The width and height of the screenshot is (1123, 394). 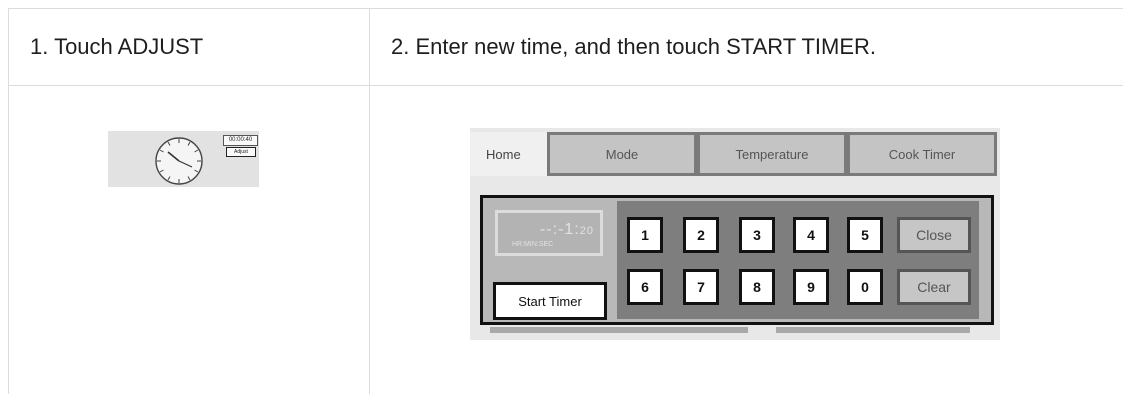 What do you see at coordinates (873, 330) in the screenshot?
I see `scroll-track-right` at bounding box center [873, 330].